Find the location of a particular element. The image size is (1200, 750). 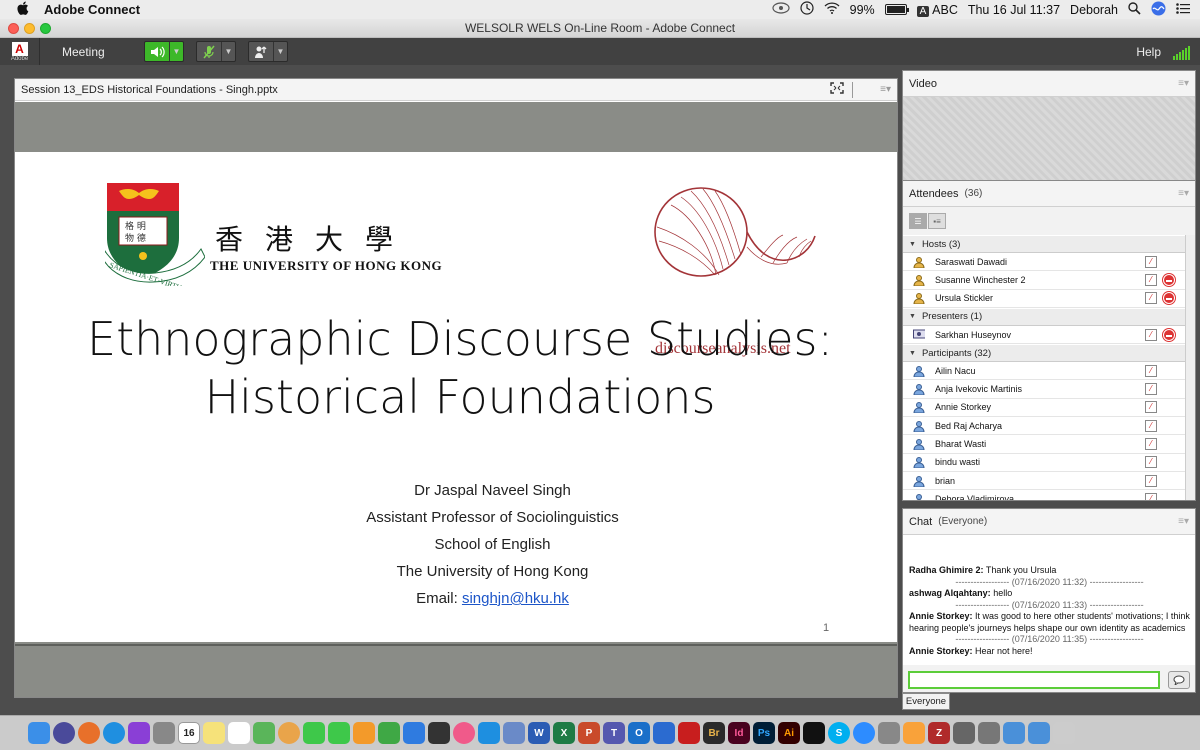

dock-system-prefs-icon is located at coordinates (989, 733).